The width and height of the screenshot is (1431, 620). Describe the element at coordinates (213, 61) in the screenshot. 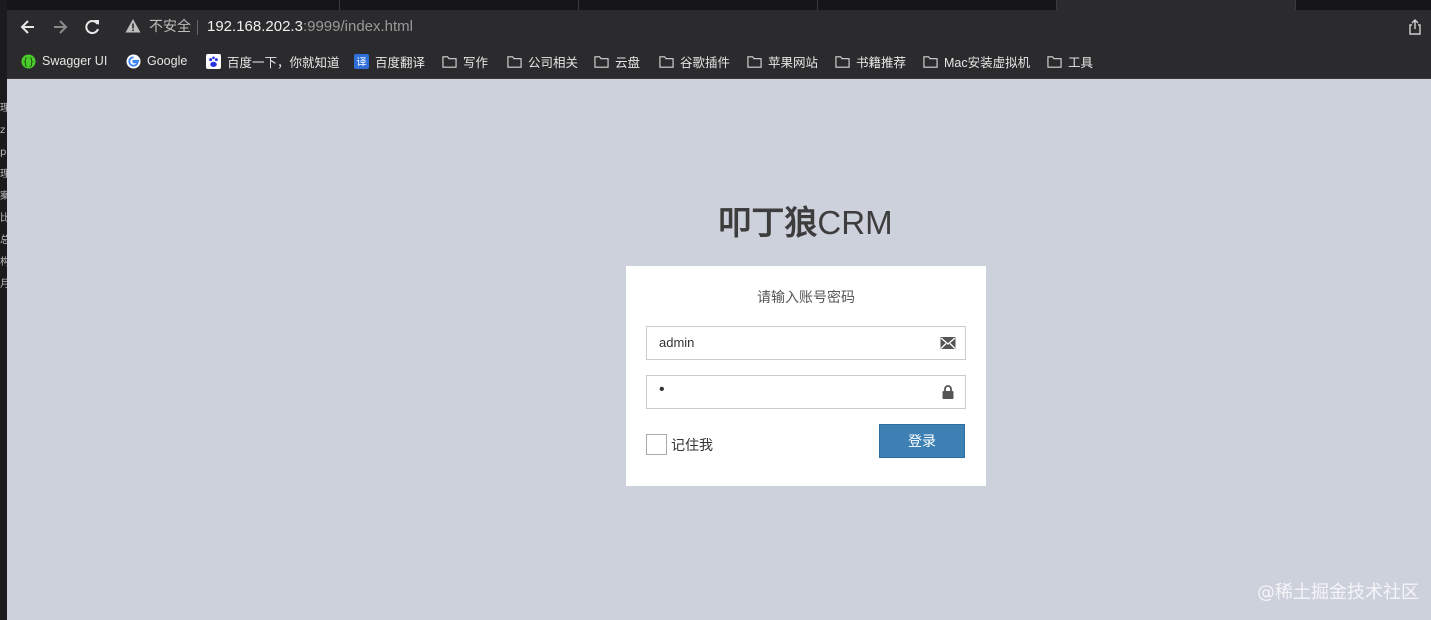

I see `baidu-icon` at that location.